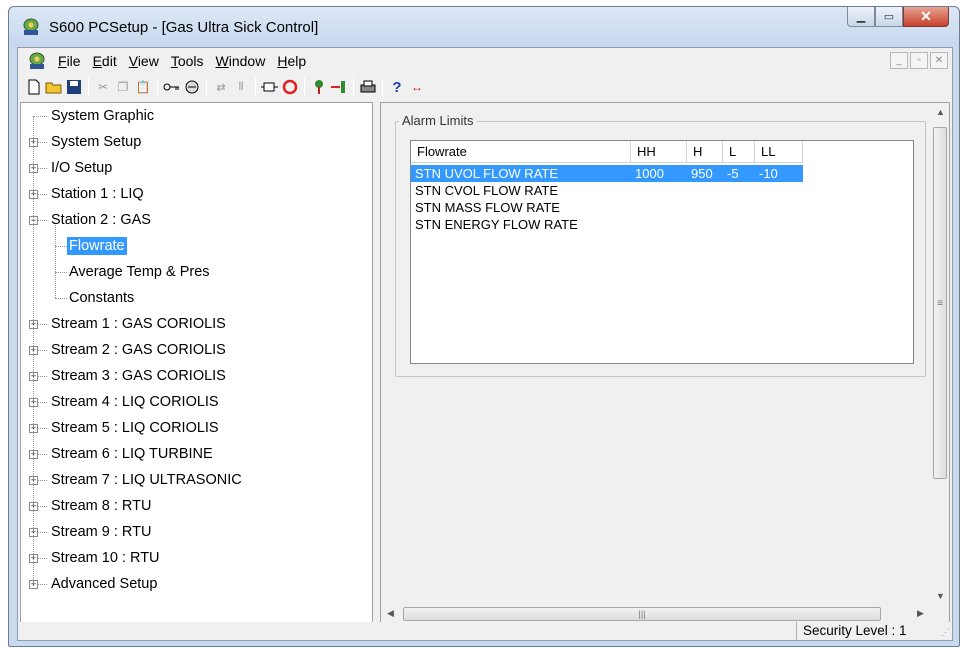 Image resolution: width=968 pixels, height=655 pixels. I want to click on tree-item-label: Advanced Setup, so click(104, 584).